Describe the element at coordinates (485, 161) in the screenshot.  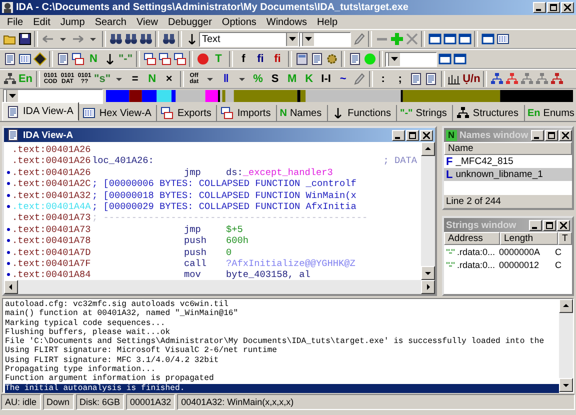
I see `name-text: _MFC42_815` at that location.